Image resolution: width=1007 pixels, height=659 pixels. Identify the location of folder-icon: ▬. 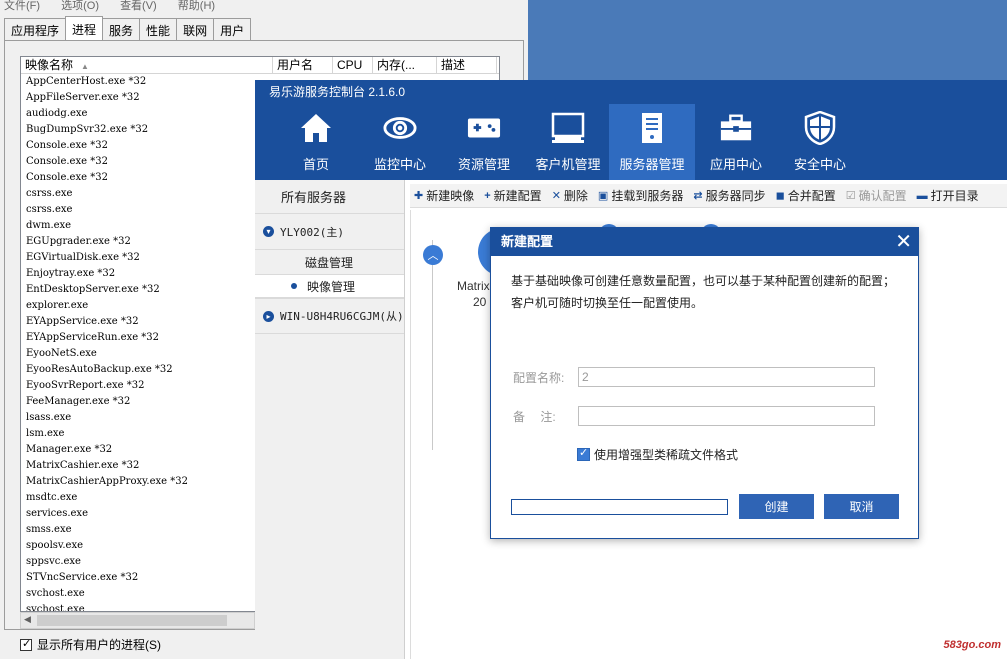
(922, 195).